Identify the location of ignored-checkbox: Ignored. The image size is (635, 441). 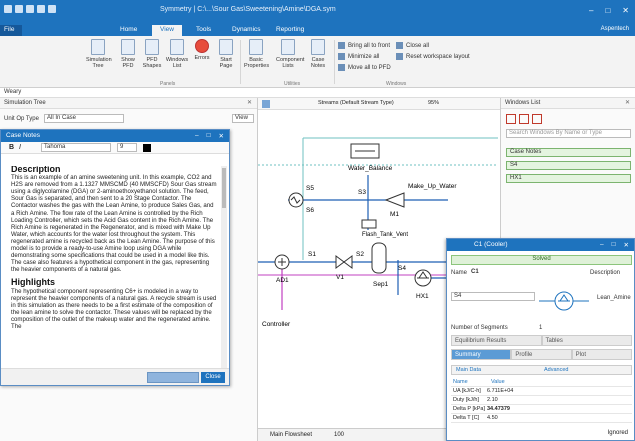
(618, 433).